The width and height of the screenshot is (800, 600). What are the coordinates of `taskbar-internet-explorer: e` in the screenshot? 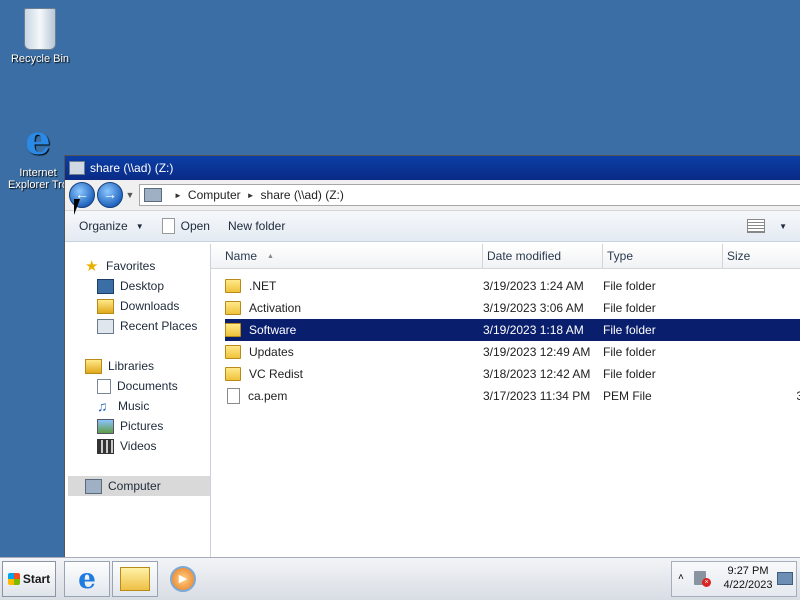 It's located at (87, 579).